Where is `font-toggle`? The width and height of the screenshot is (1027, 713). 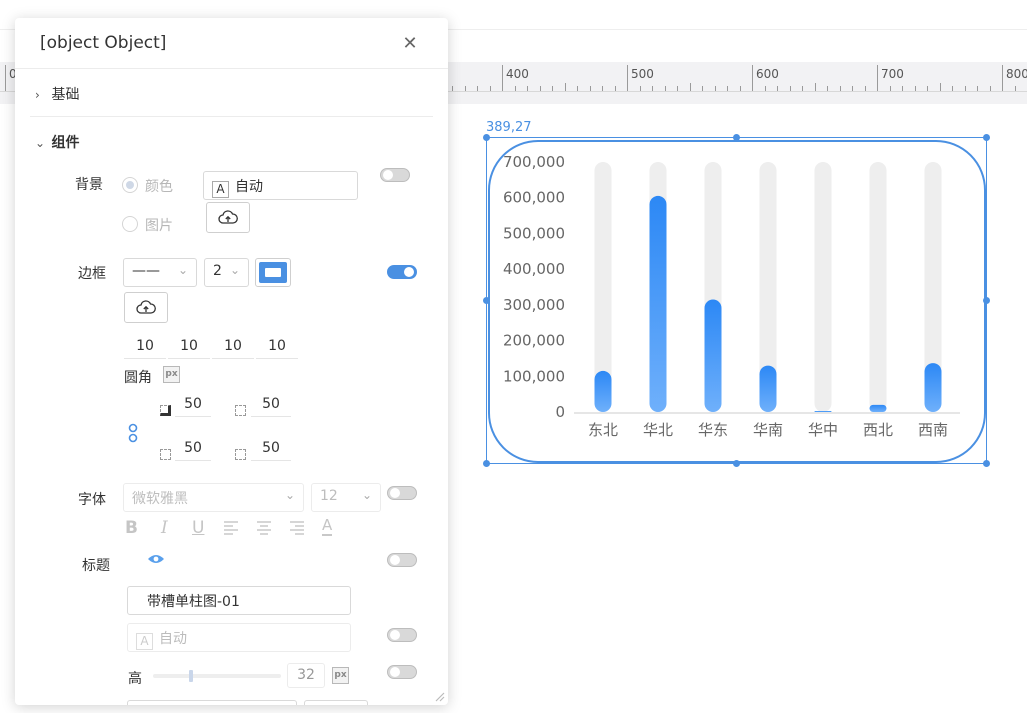
font-toggle is located at coordinates (402, 493).